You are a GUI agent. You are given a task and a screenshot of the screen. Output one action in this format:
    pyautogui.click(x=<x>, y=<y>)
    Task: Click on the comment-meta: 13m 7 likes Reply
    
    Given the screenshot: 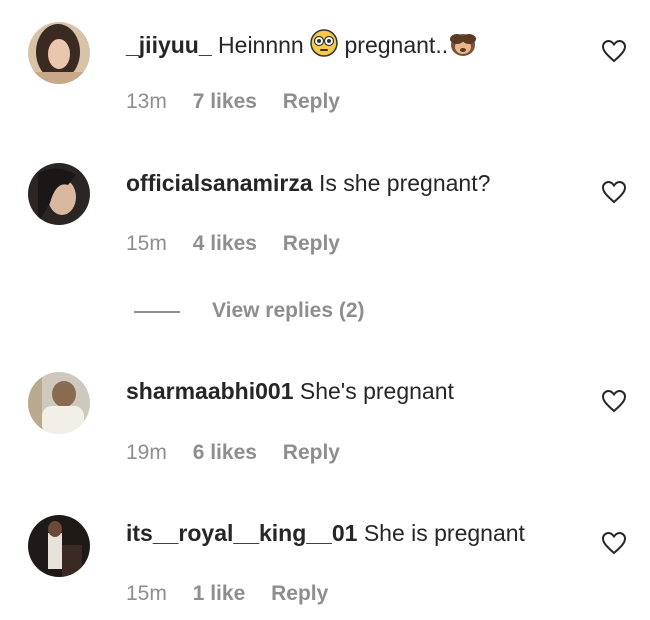 What is the action you would take?
    pyautogui.click(x=243, y=102)
    